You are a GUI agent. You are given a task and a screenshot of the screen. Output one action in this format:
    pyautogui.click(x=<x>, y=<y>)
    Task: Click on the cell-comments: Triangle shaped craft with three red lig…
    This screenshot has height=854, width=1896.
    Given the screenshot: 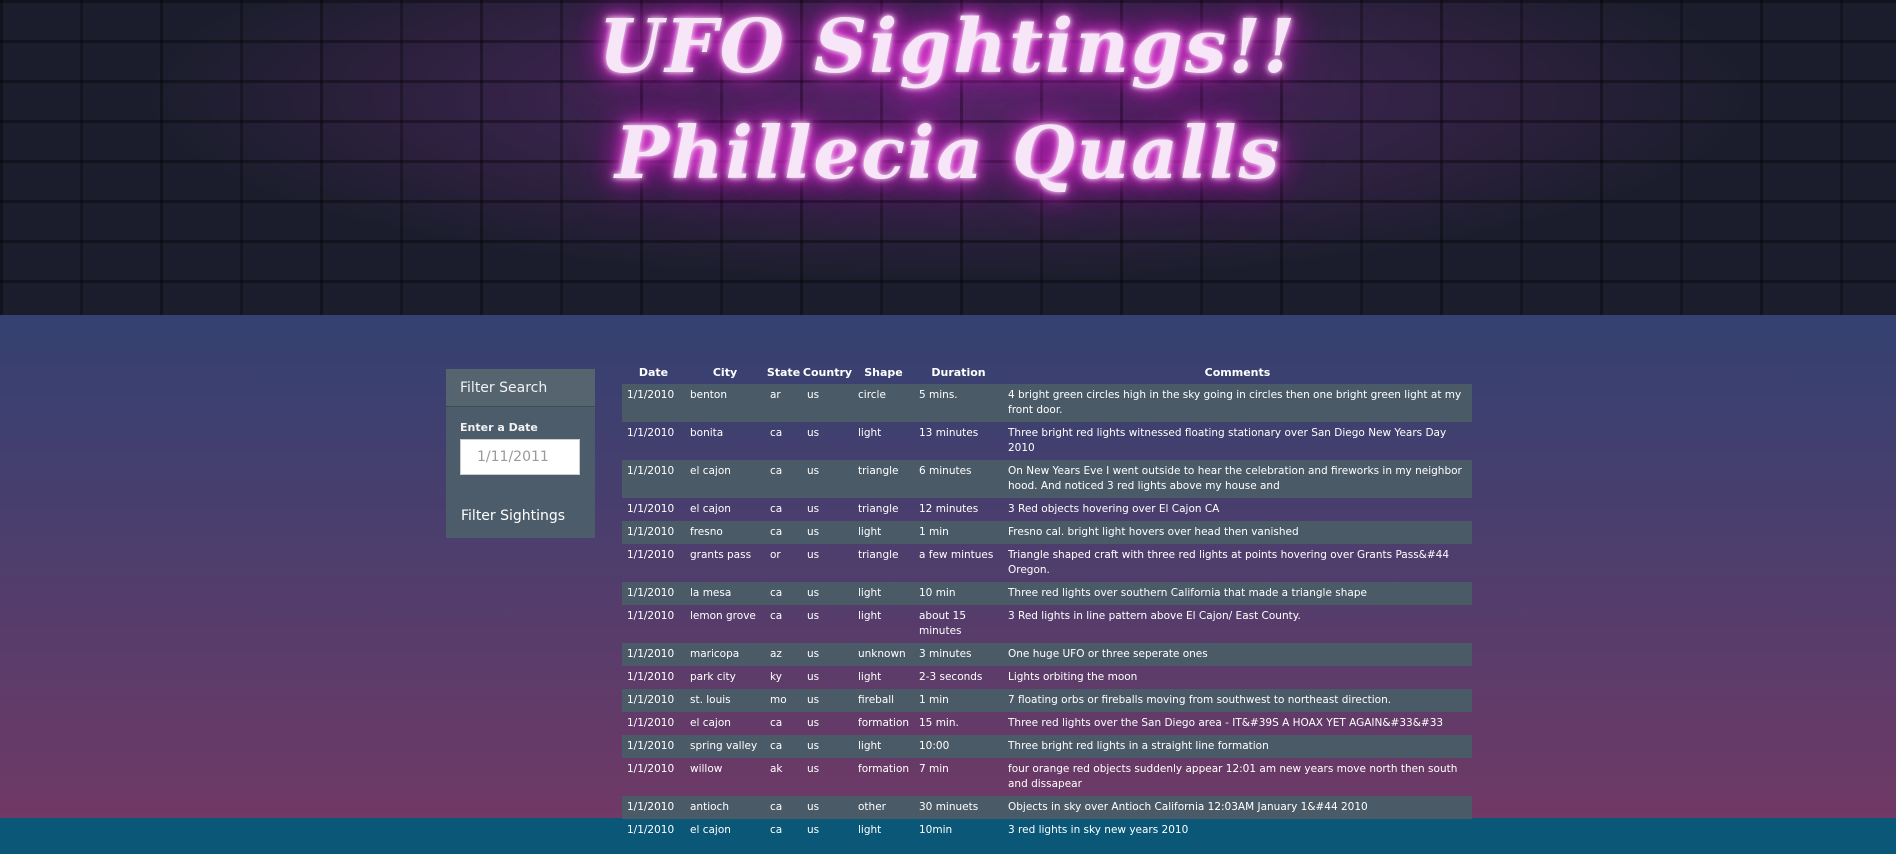 What is the action you would take?
    pyautogui.click(x=1229, y=562)
    